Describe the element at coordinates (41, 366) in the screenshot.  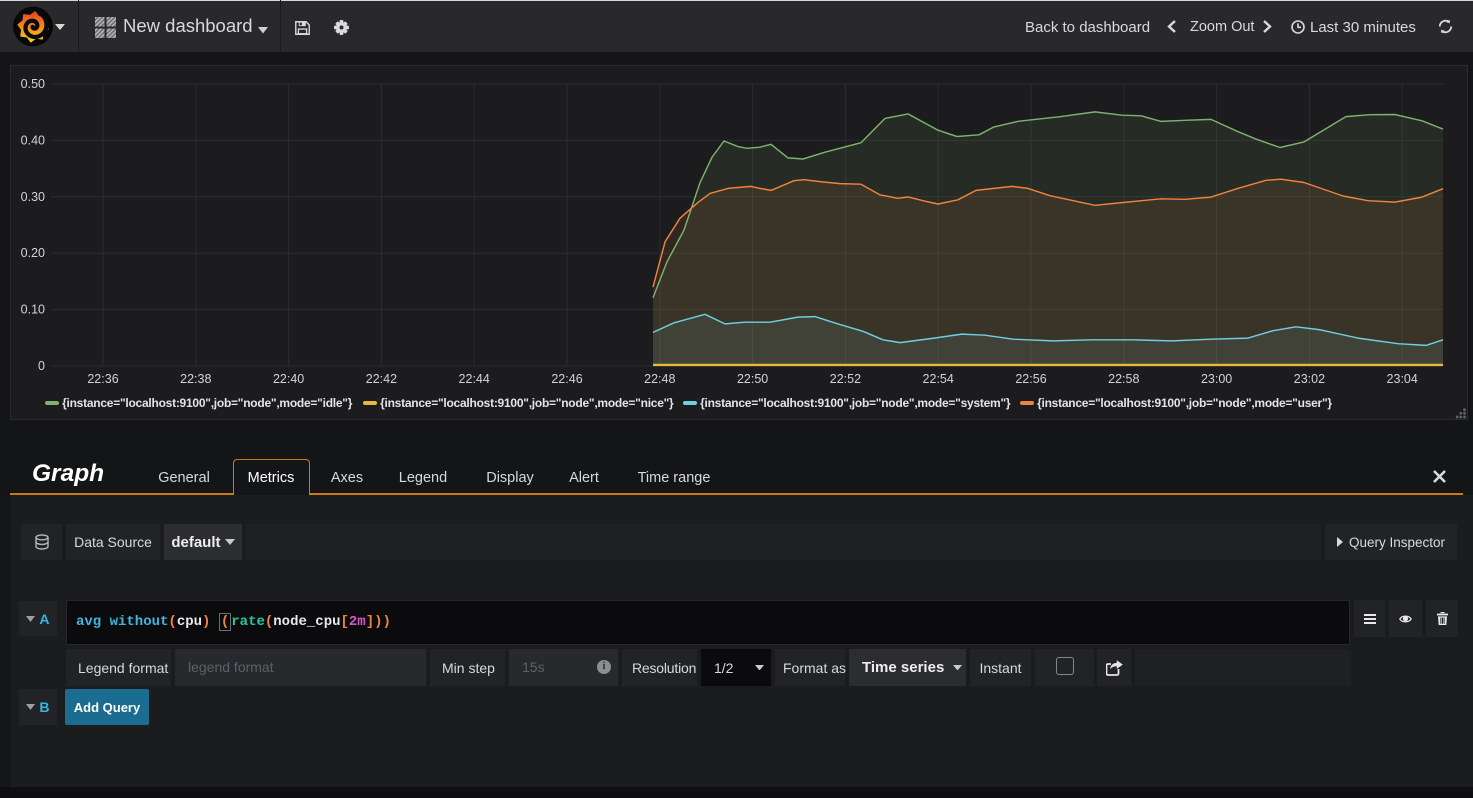
I see `svg-text: 0` at that location.